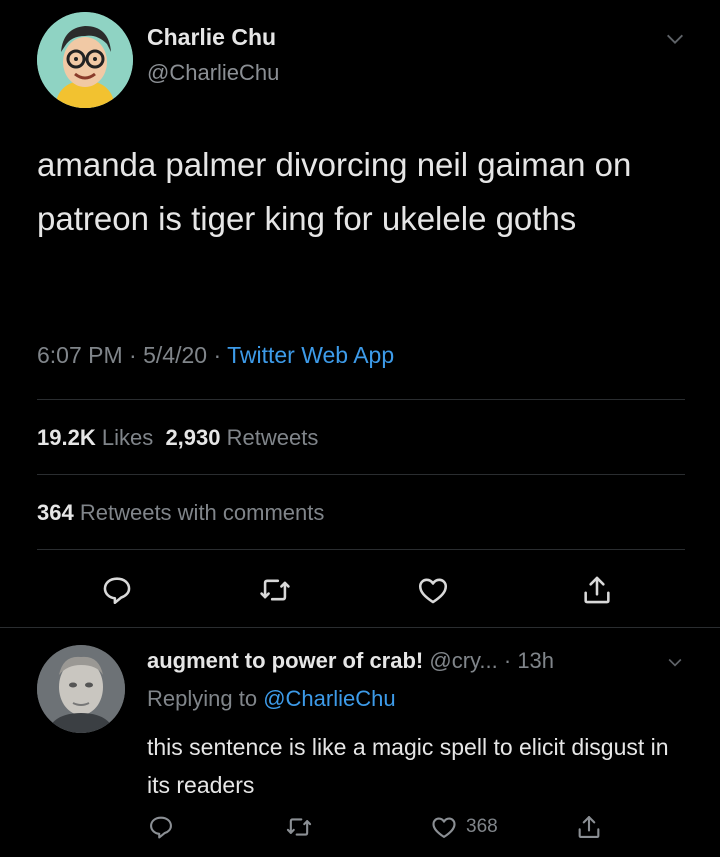  What do you see at coordinates (285, 660) in the screenshot?
I see `reply-author-name: augment to power of crab!` at bounding box center [285, 660].